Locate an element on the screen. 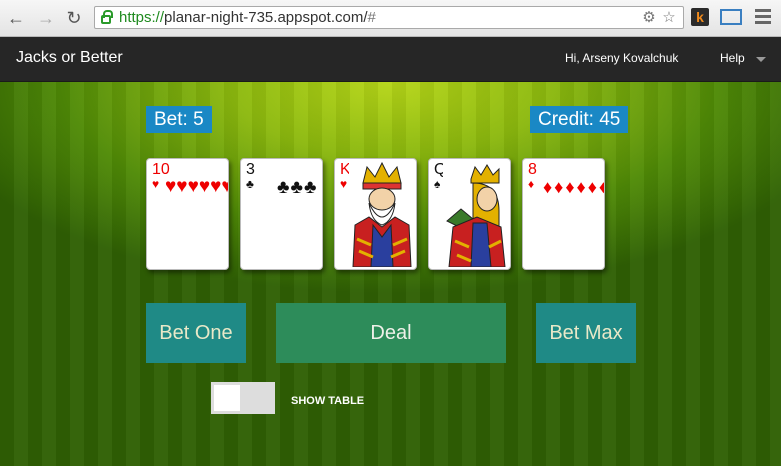 The height and width of the screenshot is (466, 781). card-pips: ♣♣♣ is located at coordinates (297, 187).